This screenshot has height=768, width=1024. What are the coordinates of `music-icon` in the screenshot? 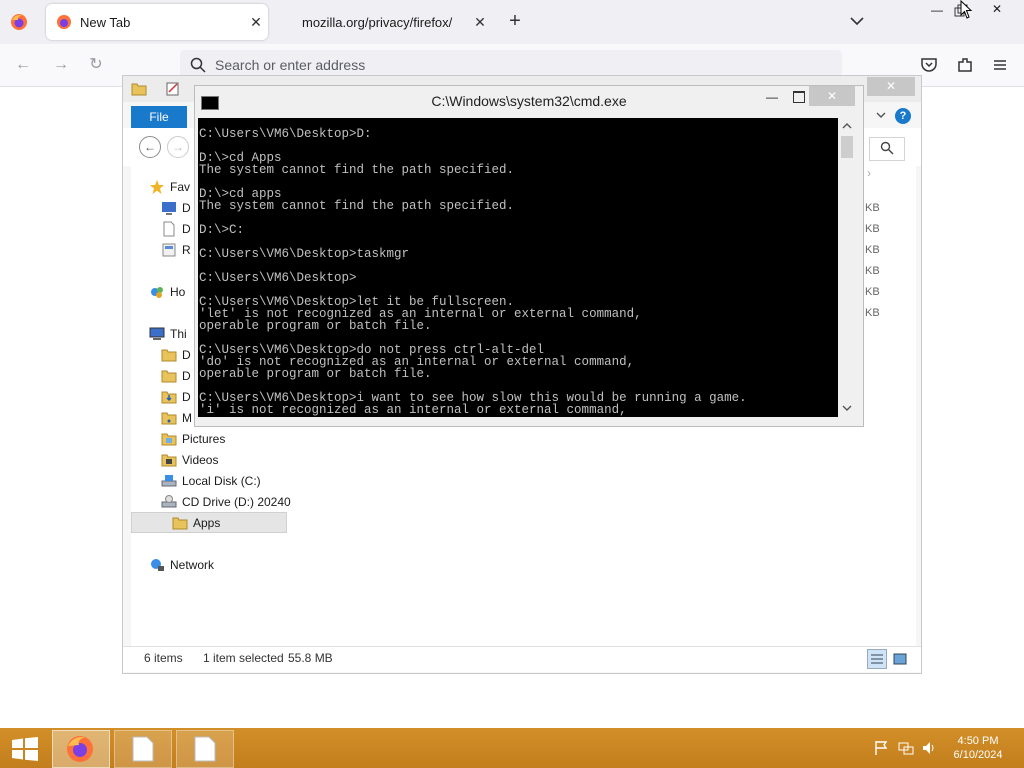 It's located at (169, 418).